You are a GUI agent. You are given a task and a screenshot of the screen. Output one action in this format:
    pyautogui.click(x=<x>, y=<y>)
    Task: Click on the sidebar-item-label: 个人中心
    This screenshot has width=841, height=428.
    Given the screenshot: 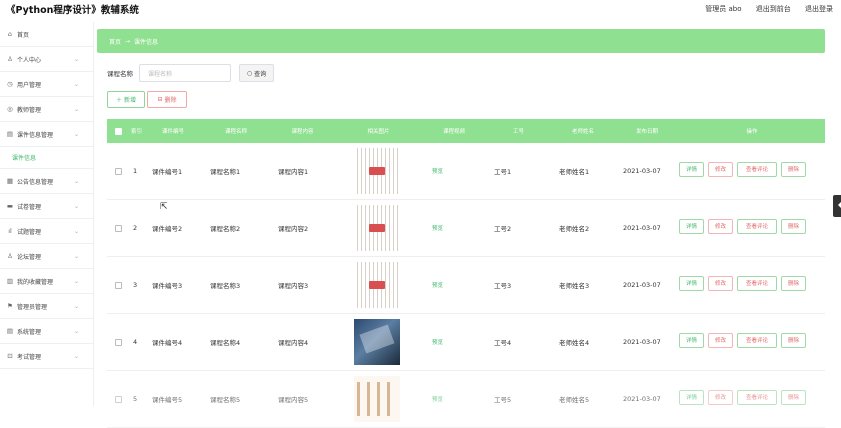 What is the action you would take?
    pyautogui.click(x=29, y=60)
    